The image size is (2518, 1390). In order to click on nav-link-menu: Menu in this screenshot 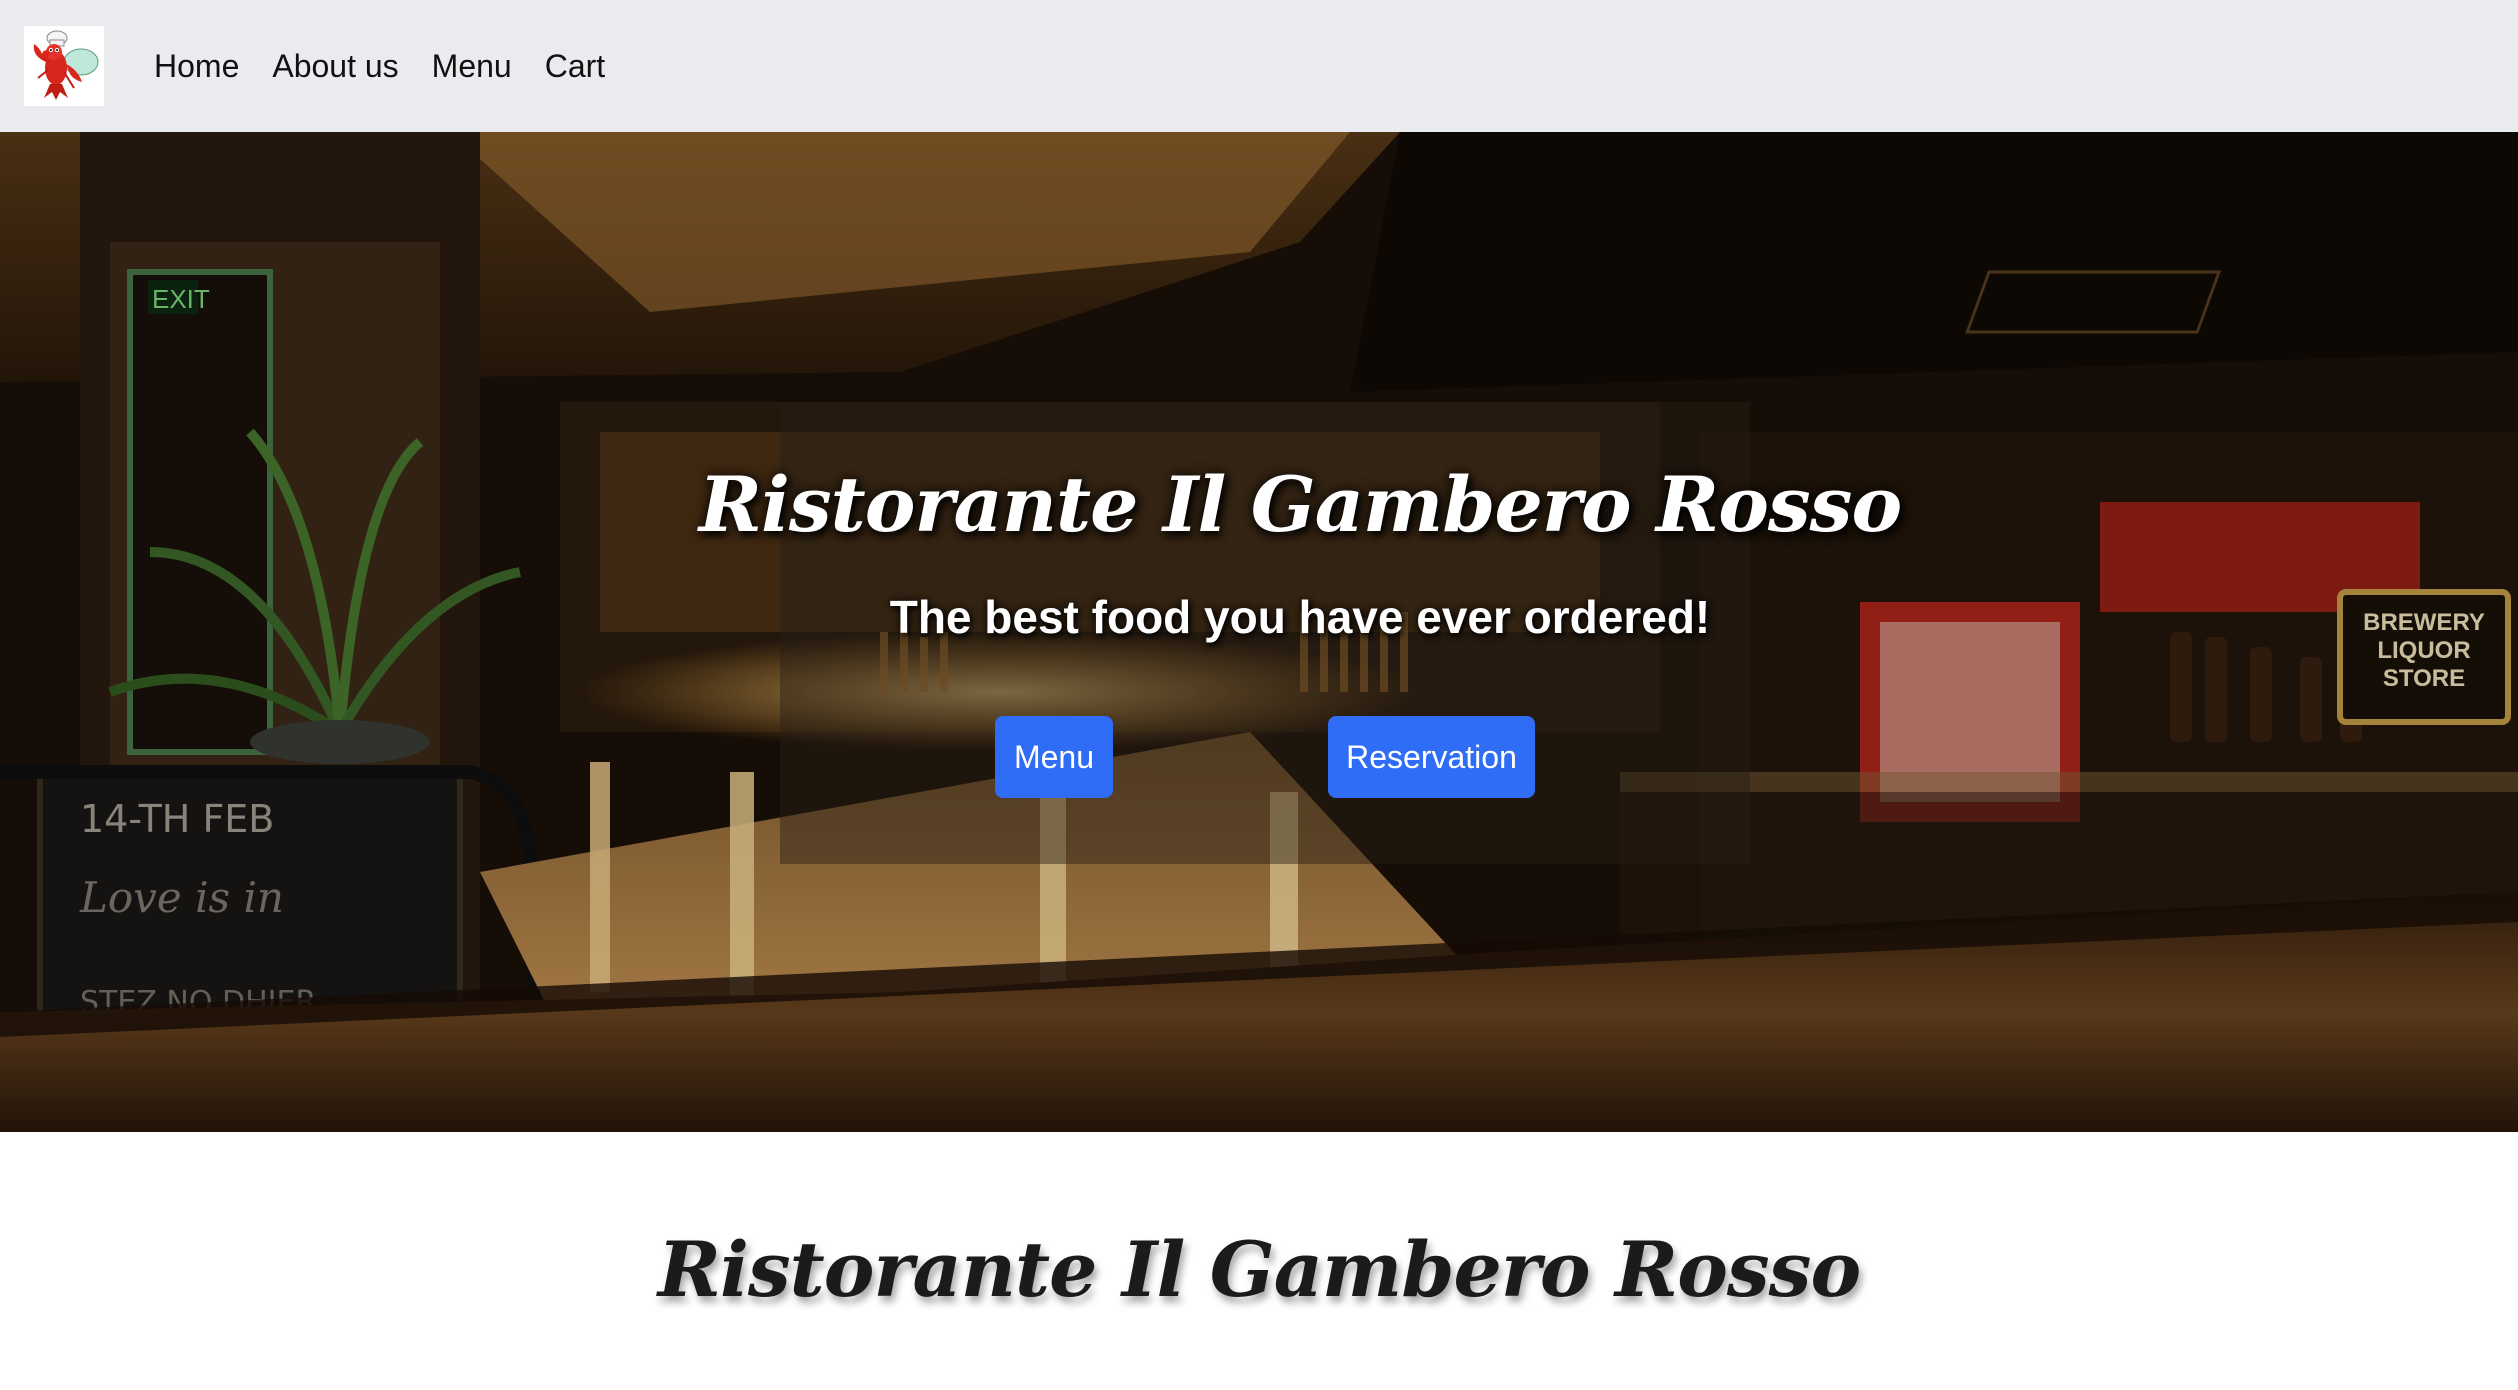, I will do `click(472, 66)`.